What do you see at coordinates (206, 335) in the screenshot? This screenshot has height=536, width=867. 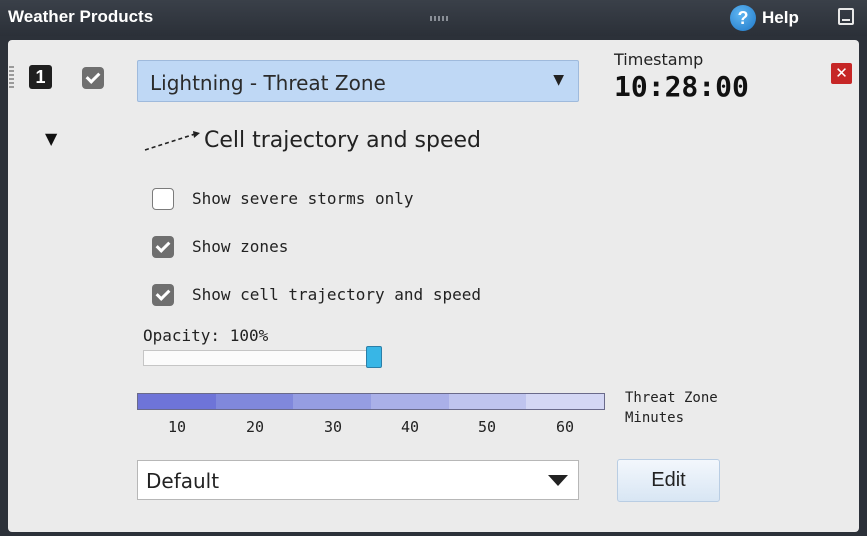 I see `opacity-label: Opacity: 100%` at bounding box center [206, 335].